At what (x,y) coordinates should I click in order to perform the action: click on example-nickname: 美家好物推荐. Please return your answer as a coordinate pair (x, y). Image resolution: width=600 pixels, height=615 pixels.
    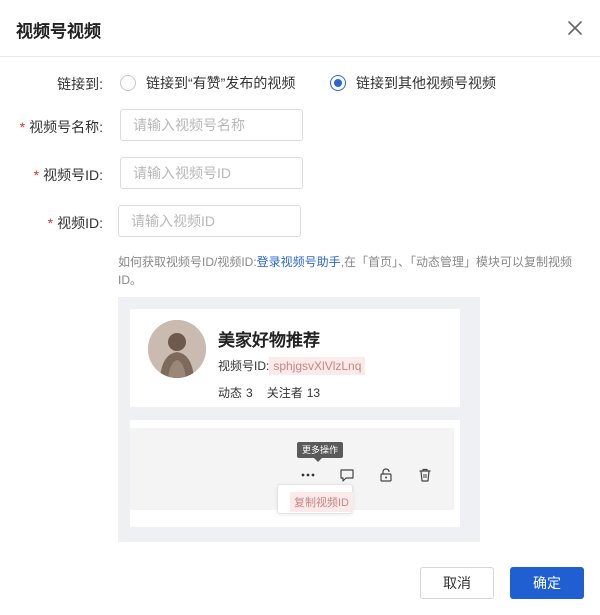
    Looking at the image, I should click on (269, 340).